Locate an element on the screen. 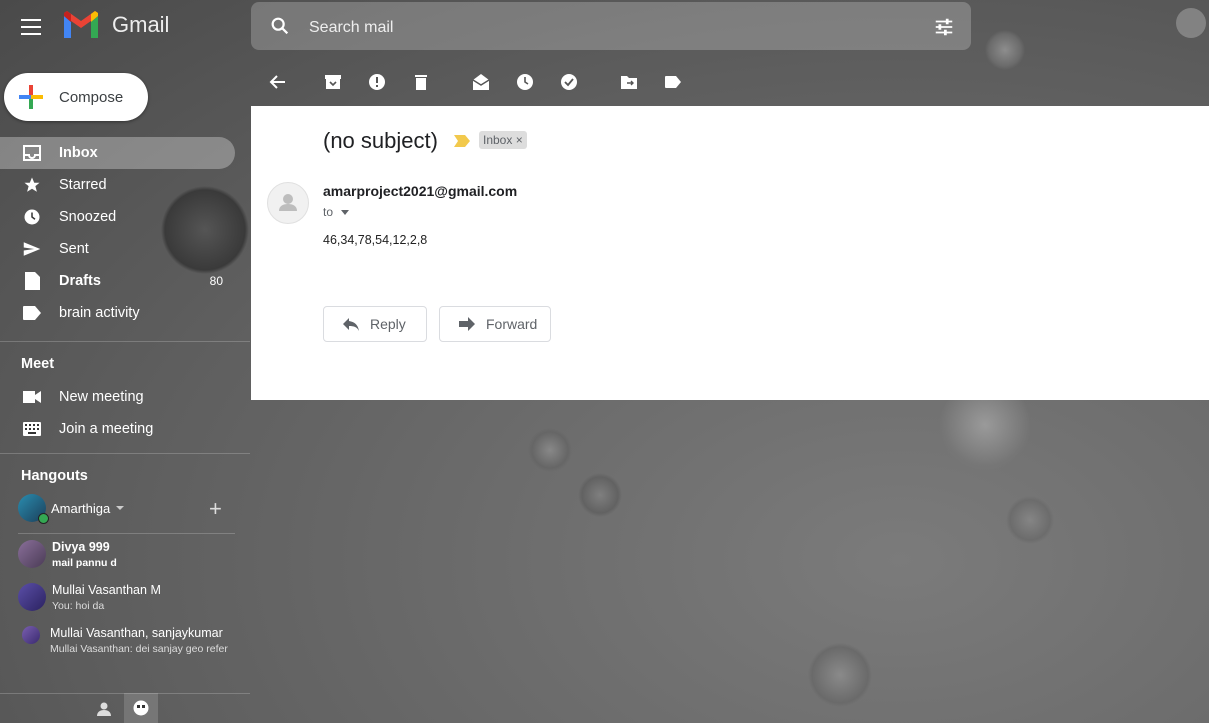 This screenshot has height=723, width=1209. new-meeting-label: New meeting is located at coordinates (101, 397).